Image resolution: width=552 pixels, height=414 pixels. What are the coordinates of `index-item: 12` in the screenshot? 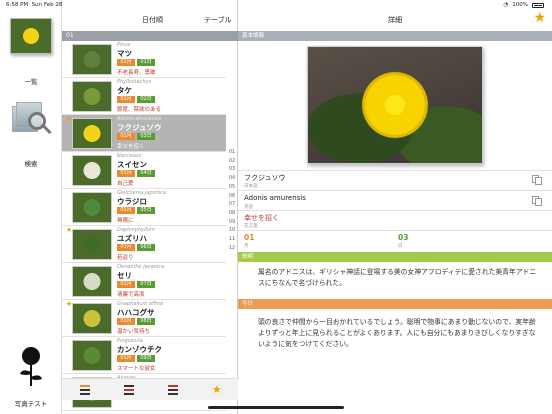 It's located at (232, 248).